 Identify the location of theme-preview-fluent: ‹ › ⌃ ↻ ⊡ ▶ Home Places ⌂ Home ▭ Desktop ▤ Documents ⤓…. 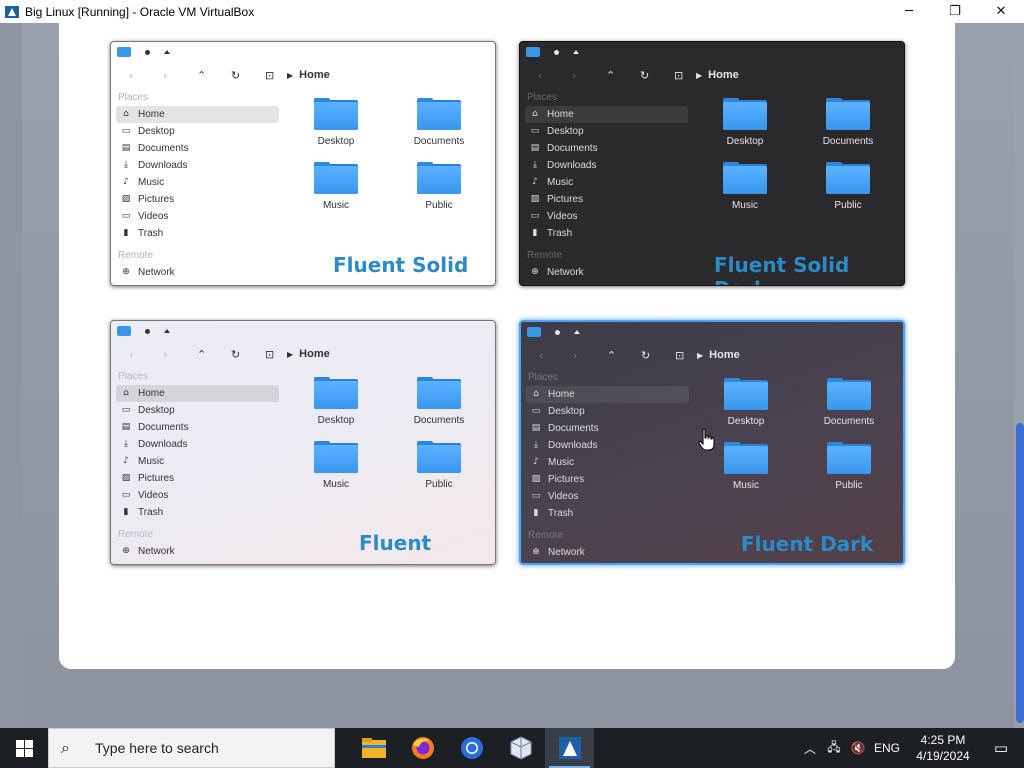
(303, 442).